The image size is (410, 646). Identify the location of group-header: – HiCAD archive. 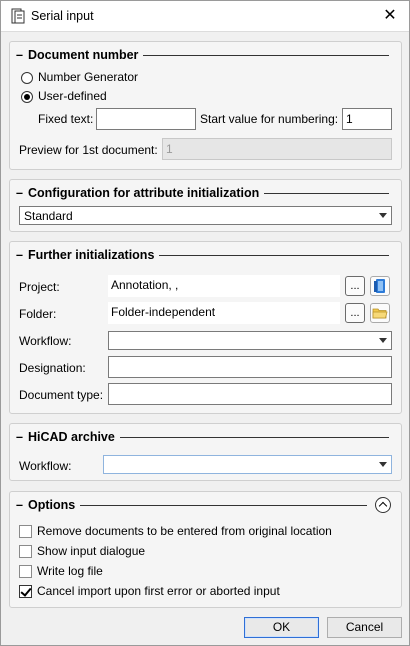
(202, 438).